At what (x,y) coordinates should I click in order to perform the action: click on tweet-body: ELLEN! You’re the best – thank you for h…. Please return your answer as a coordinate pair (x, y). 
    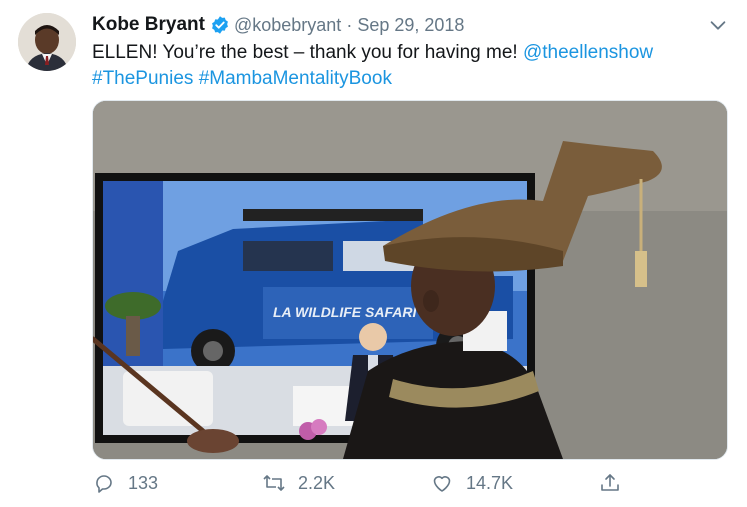
    Looking at the image, I should click on (307, 52).